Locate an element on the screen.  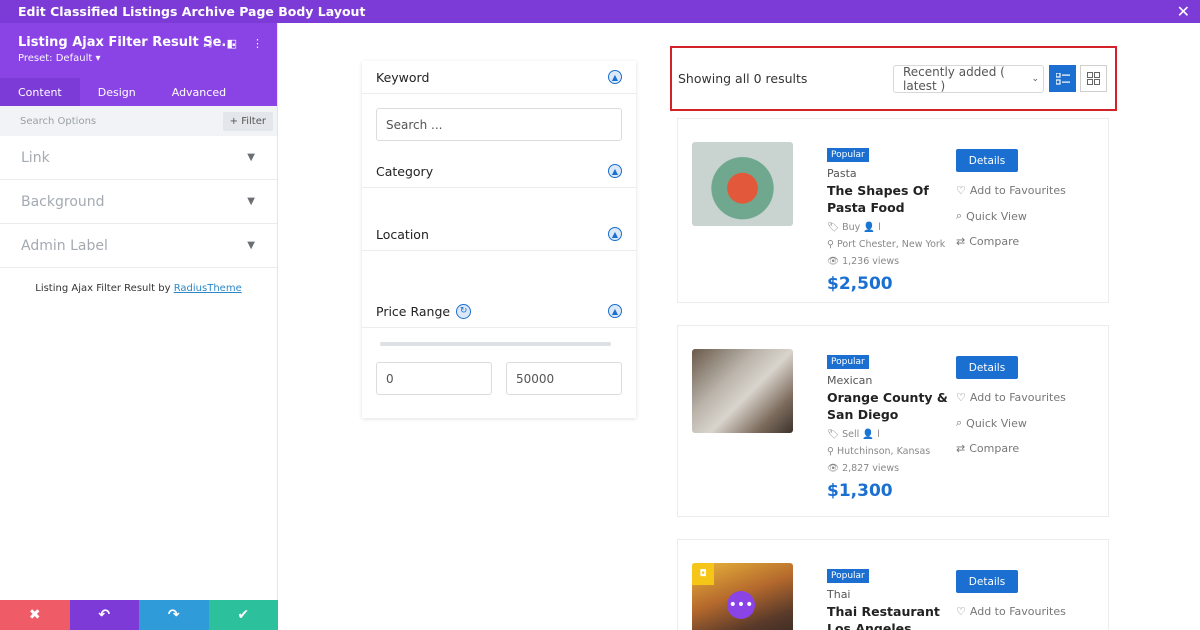
section-link: Link ▼ is located at coordinates (138, 158).